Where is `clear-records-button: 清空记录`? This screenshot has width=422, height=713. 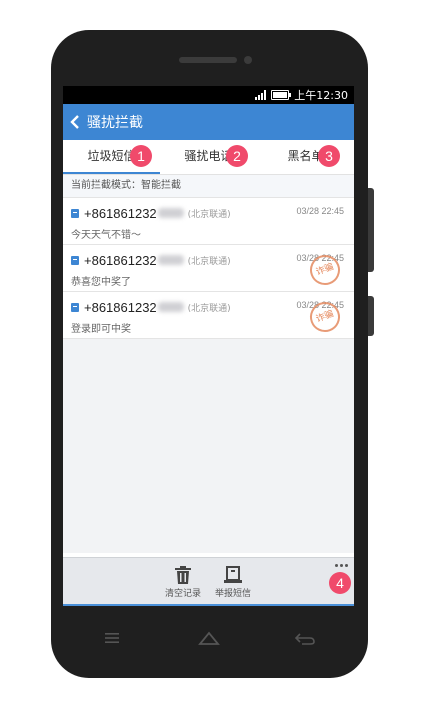 clear-records-button: 清空记录 is located at coordinates (183, 581).